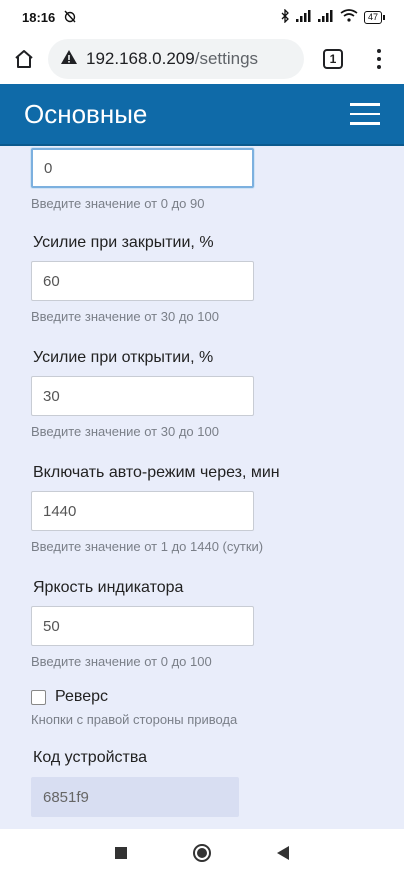 This screenshot has width=404, height=877. I want to click on device-code-label: Код устройства, so click(90, 757).